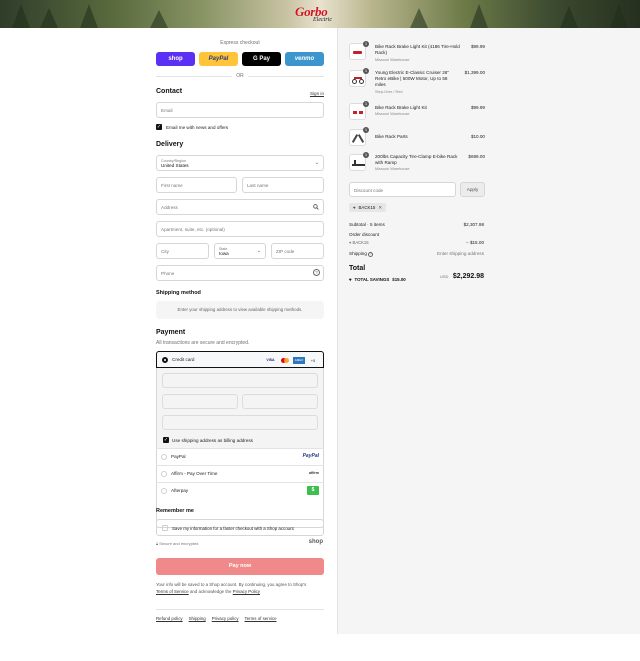 This screenshot has width=640, height=661. I want to click on applied-discount-tag: ⌖ BACK15 ✕, so click(368, 207).